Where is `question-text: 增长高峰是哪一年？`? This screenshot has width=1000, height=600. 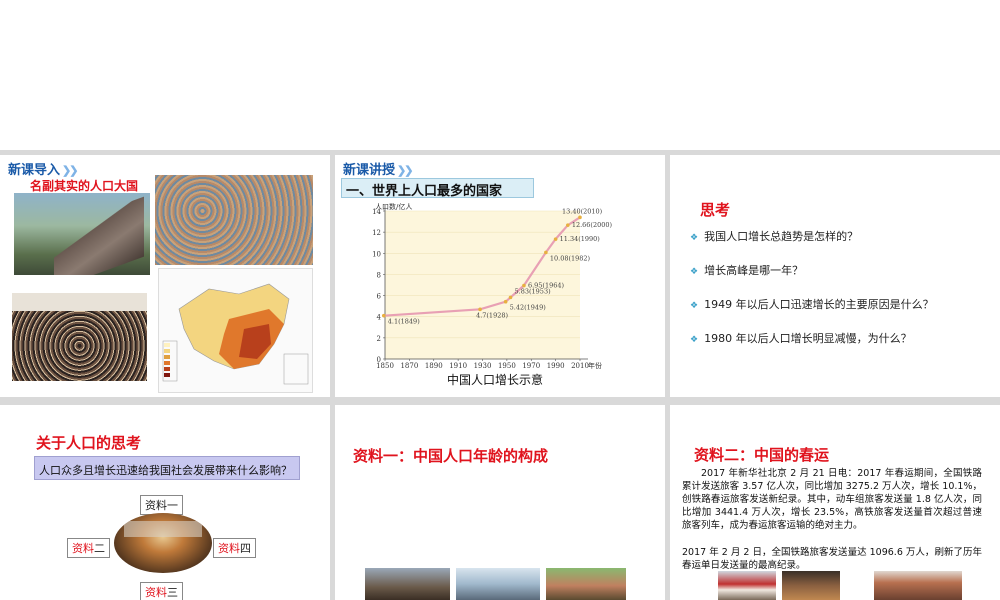 question-text: 增长高峰是哪一年？ is located at coordinates (754, 270).